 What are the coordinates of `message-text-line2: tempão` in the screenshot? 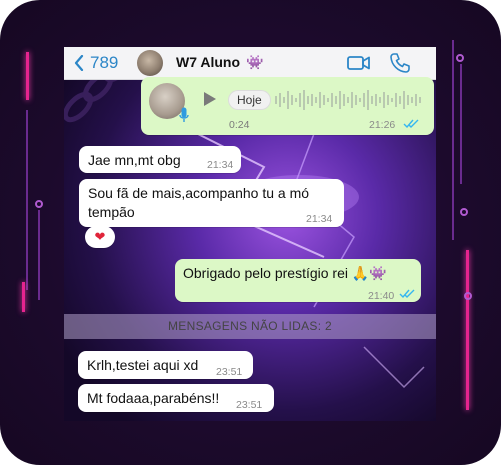 It's located at (111, 212).